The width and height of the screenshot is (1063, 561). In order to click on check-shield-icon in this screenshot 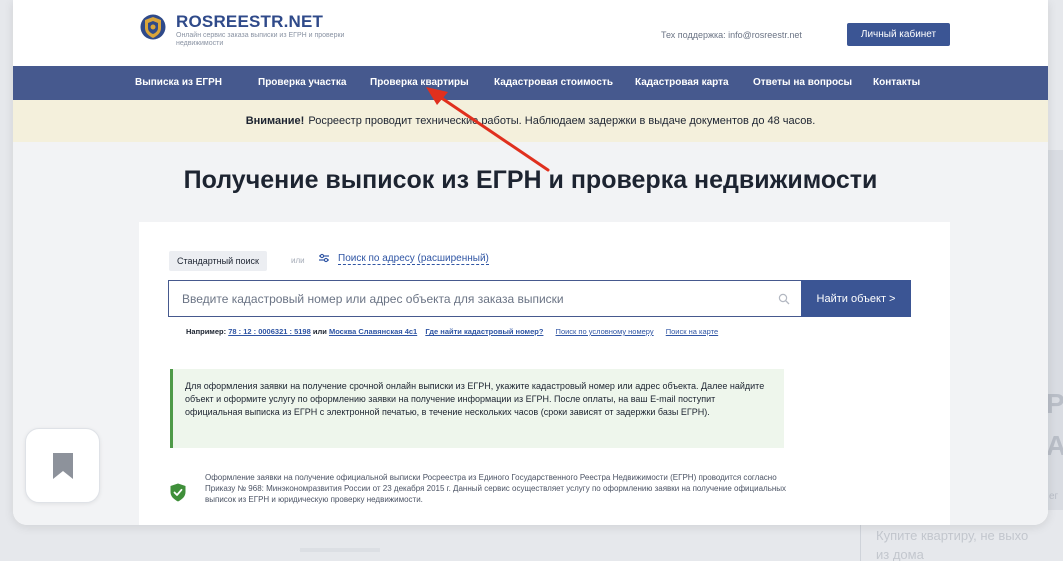, I will do `click(178, 492)`.